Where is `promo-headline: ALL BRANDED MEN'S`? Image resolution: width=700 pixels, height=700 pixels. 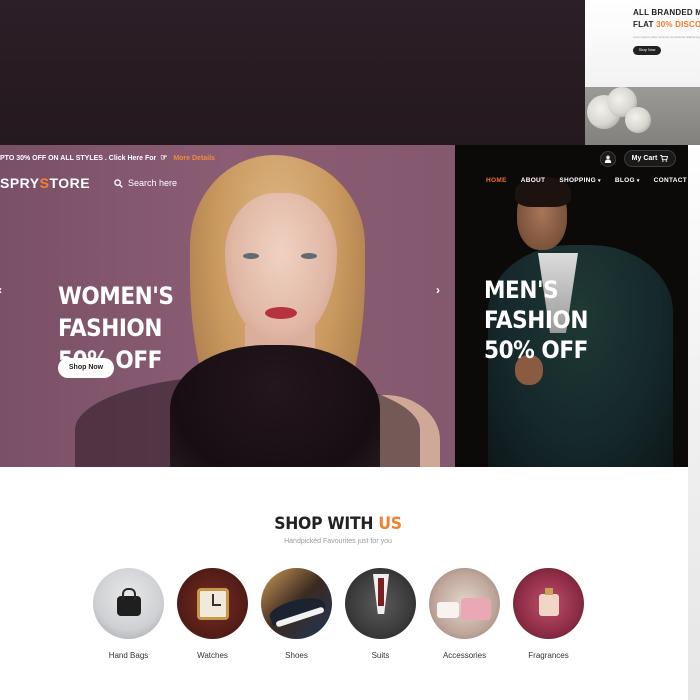 promo-headline: ALL BRANDED MEN'S is located at coordinates (666, 12).